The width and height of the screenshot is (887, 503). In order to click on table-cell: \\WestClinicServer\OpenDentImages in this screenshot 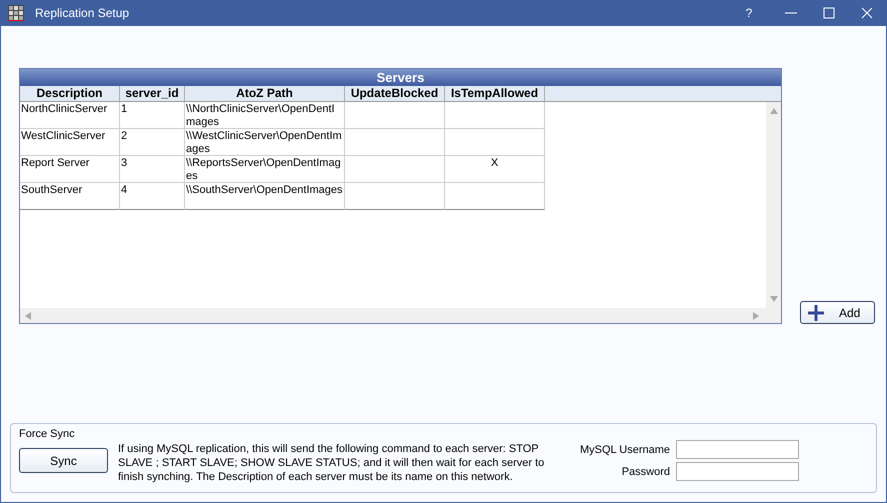, I will do `click(265, 142)`.